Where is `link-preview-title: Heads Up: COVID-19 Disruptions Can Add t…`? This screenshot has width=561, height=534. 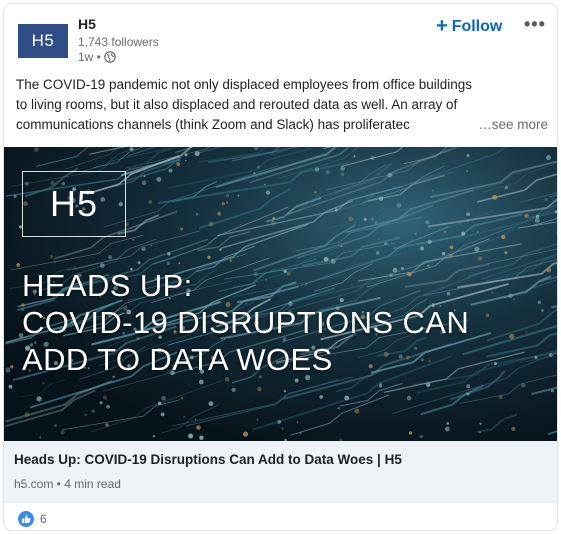
link-preview-title: Heads Up: COVID-19 Disruptions Can Add t… is located at coordinates (208, 459).